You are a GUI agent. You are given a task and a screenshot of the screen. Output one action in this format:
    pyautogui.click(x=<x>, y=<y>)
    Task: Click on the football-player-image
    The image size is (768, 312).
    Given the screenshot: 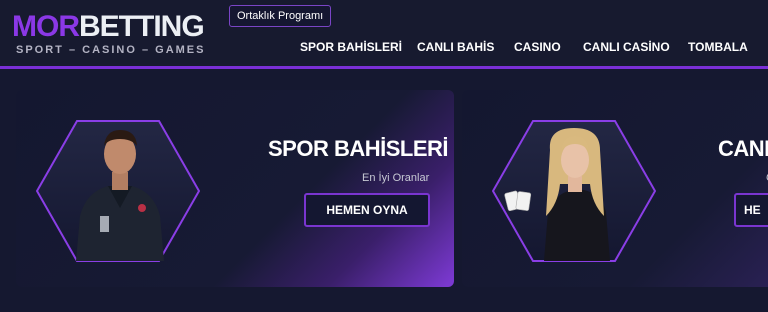 What is the action you would take?
    pyautogui.click(x=118, y=191)
    